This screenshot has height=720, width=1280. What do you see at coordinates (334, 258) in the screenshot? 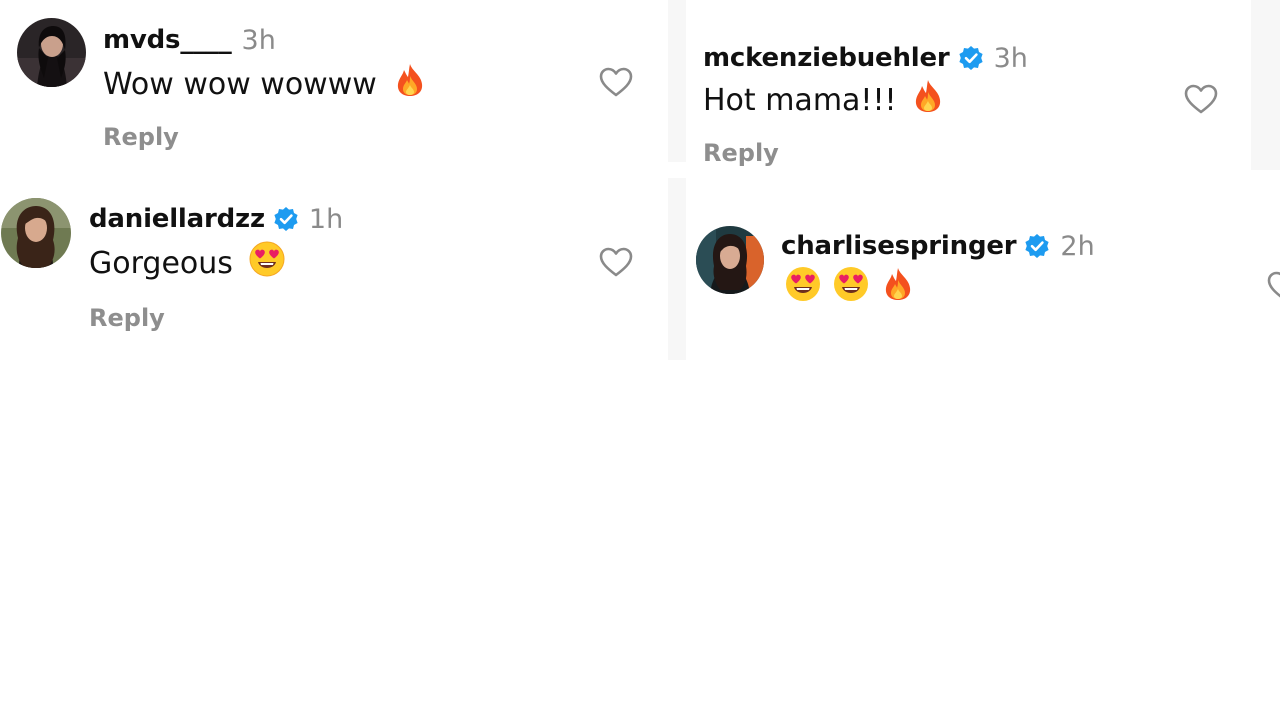
I see `comment-daniellardzz: daniellardzz 1h Gorgeous Reply` at bounding box center [334, 258].